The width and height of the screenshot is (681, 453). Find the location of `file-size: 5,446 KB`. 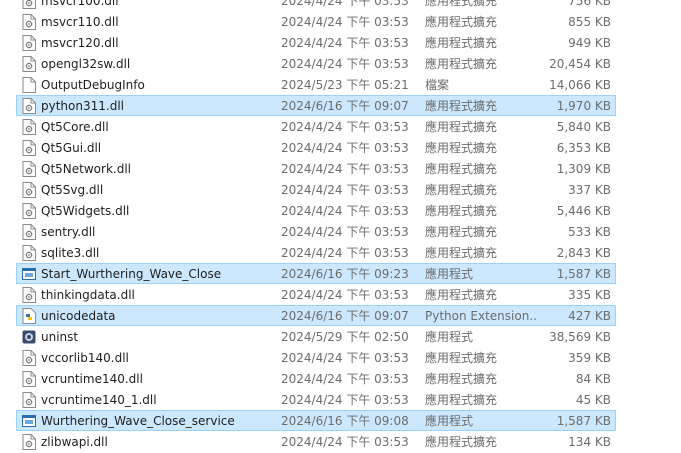

file-size: 5,446 KB is located at coordinates (583, 211).